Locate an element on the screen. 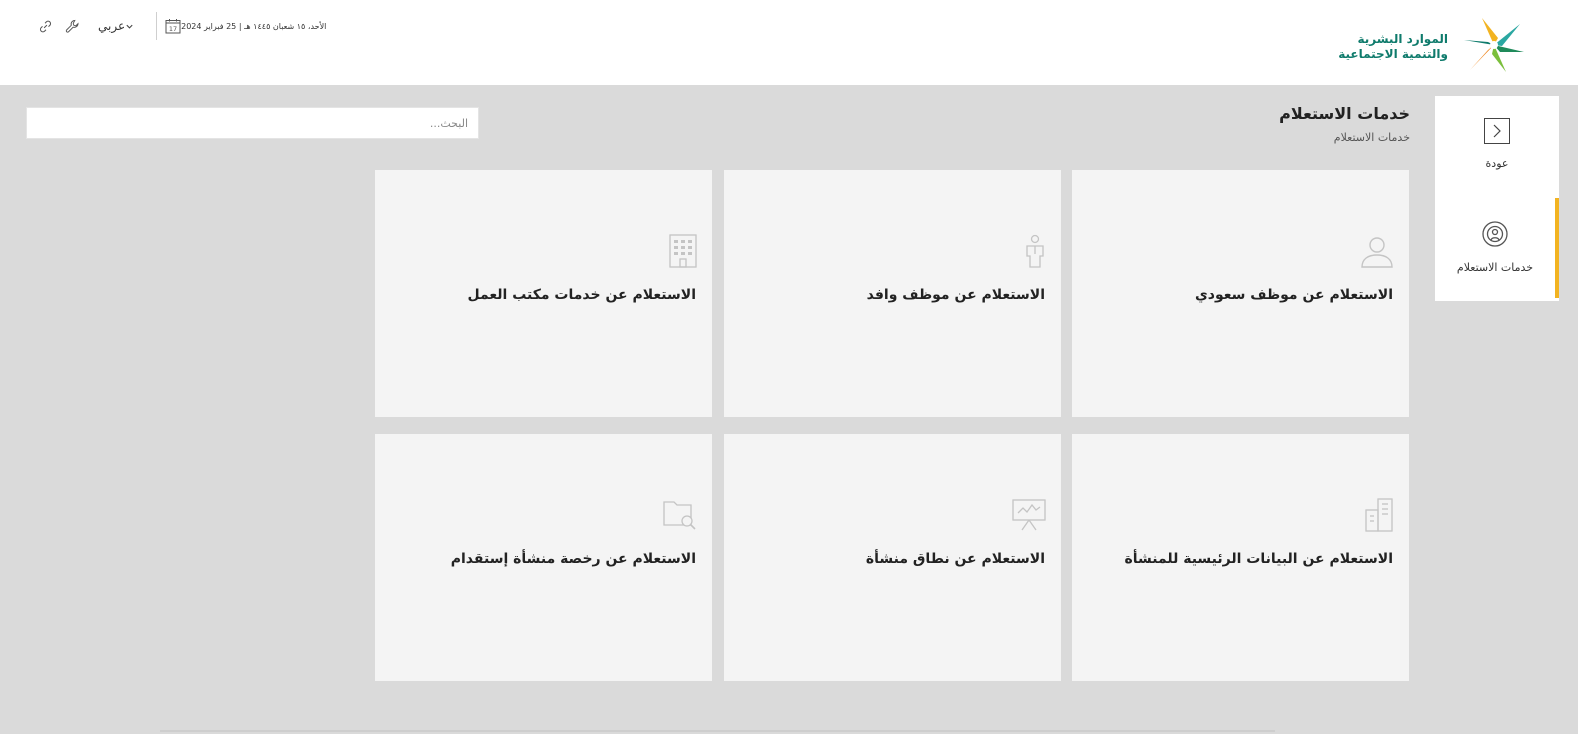  card-establishment-range-inquiry: الاستعلام عن نطاق منشأة is located at coordinates (892, 557).